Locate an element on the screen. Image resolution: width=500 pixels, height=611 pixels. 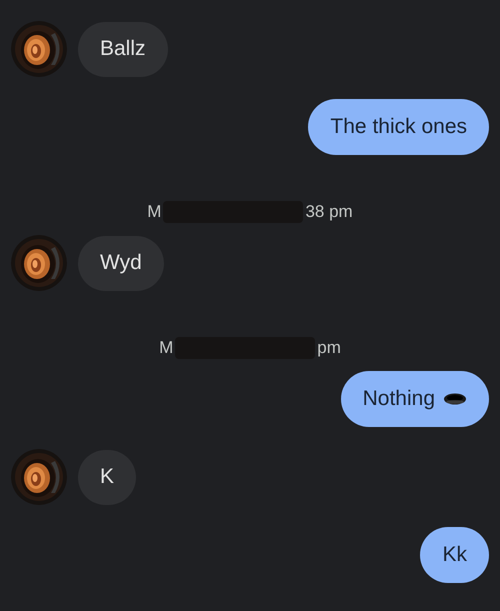
message-bubble: The thick ones is located at coordinates (398, 127).